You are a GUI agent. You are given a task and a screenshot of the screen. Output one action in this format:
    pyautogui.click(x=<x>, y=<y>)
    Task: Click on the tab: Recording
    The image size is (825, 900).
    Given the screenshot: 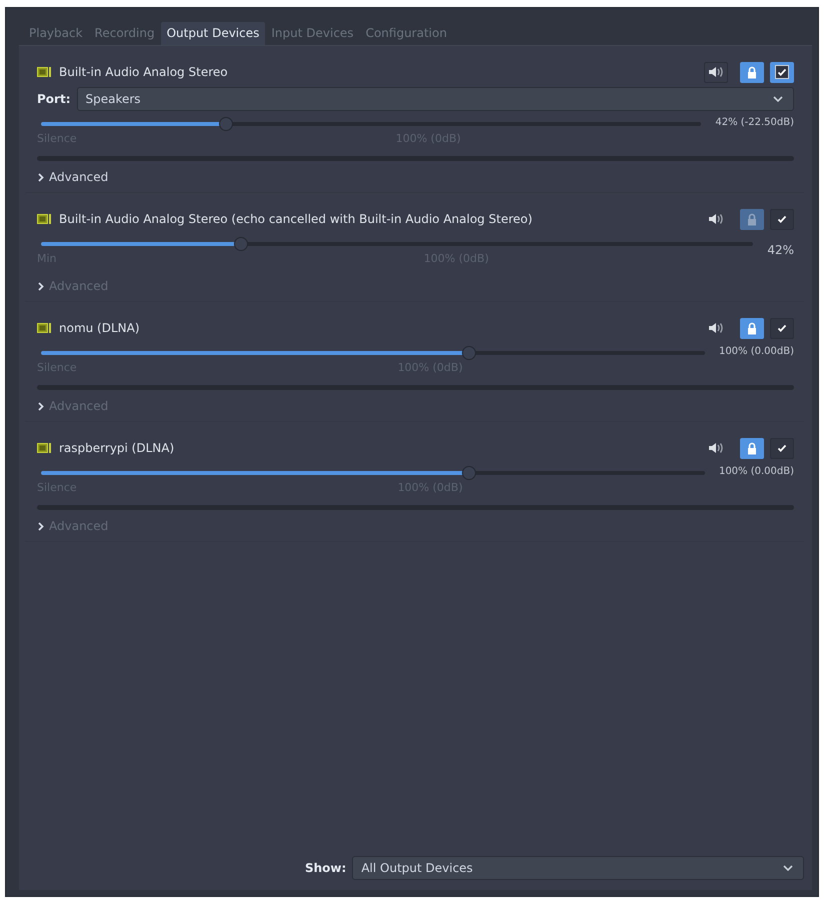 What is the action you would take?
    pyautogui.click(x=124, y=33)
    